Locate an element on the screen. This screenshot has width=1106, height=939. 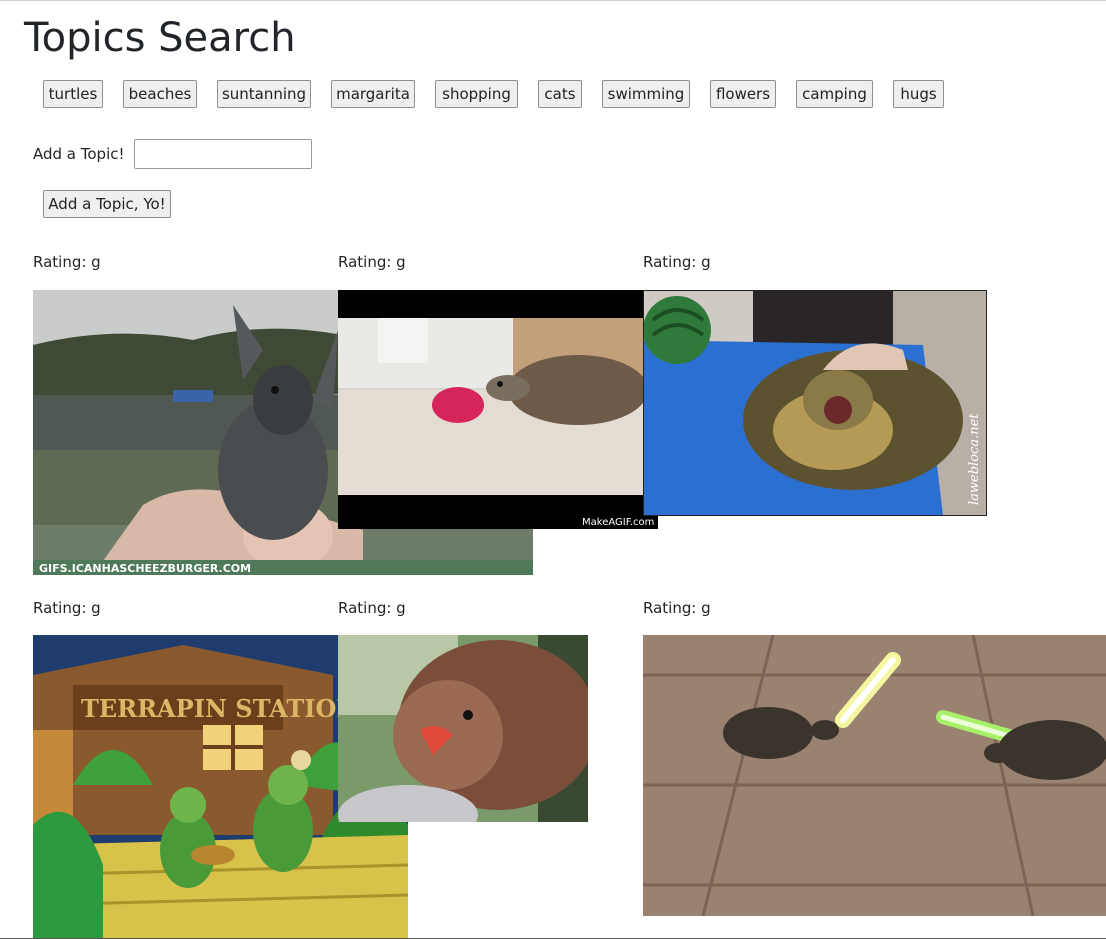
add-topic-input is located at coordinates (223, 154).